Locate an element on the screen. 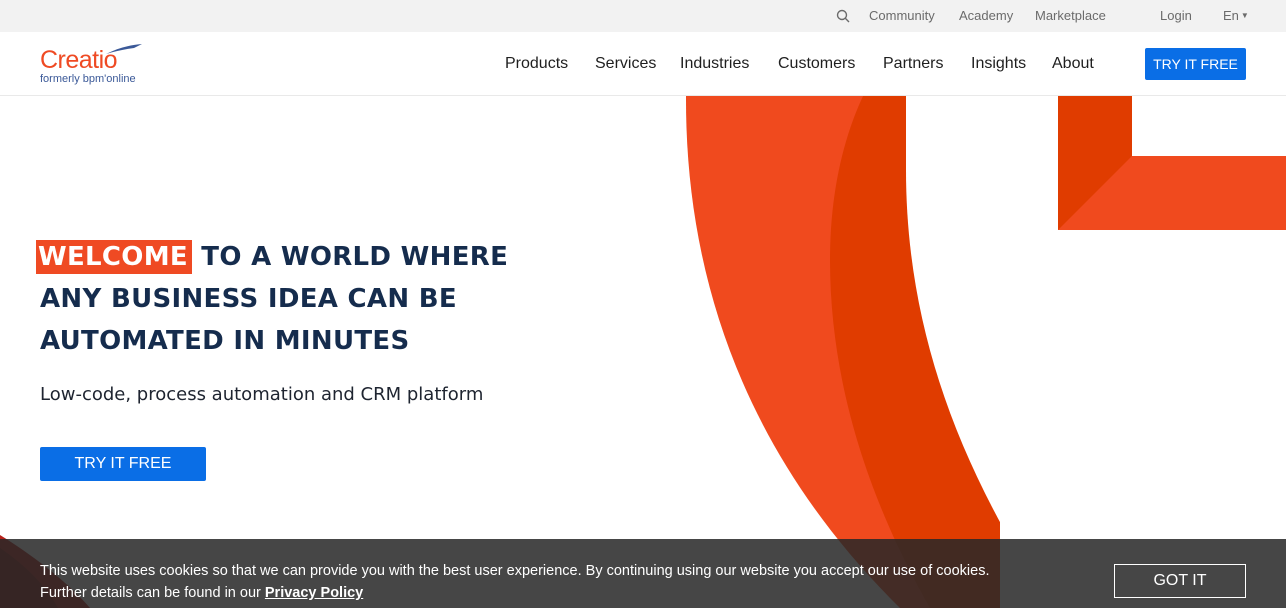  nav-item-products: Products is located at coordinates (536, 64).